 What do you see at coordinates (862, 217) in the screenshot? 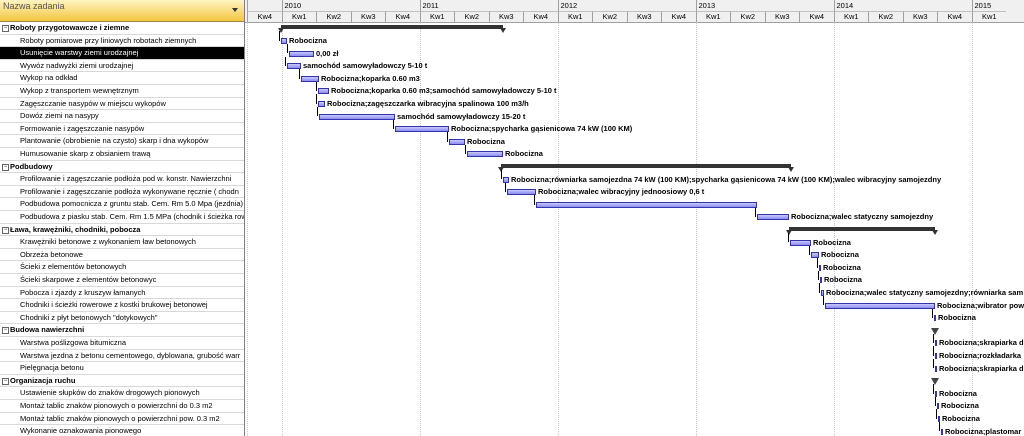
I see `bar-resource-label: Robocizna;walec statyczny samojezdny` at bounding box center [862, 217].